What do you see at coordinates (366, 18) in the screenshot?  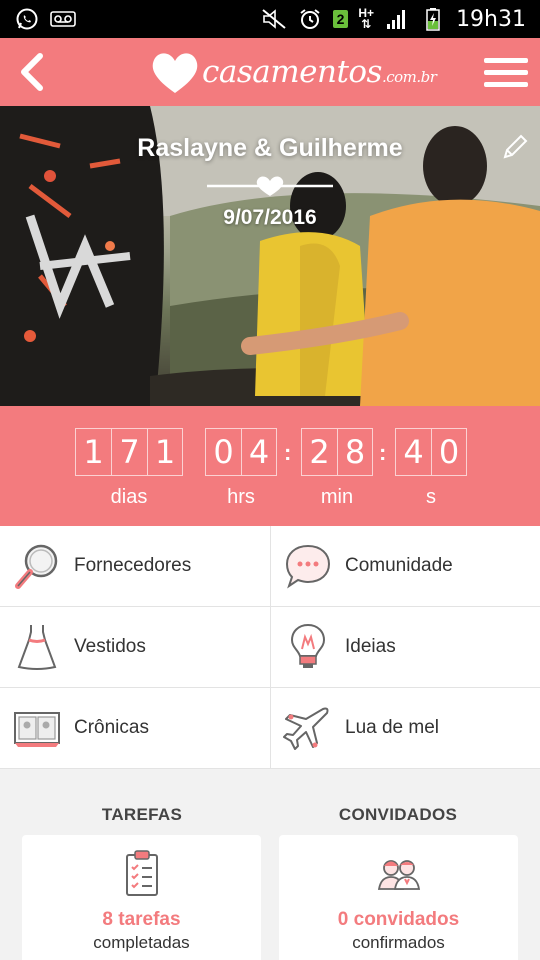 I see `network-type-label: H+ ⇅` at bounding box center [366, 18].